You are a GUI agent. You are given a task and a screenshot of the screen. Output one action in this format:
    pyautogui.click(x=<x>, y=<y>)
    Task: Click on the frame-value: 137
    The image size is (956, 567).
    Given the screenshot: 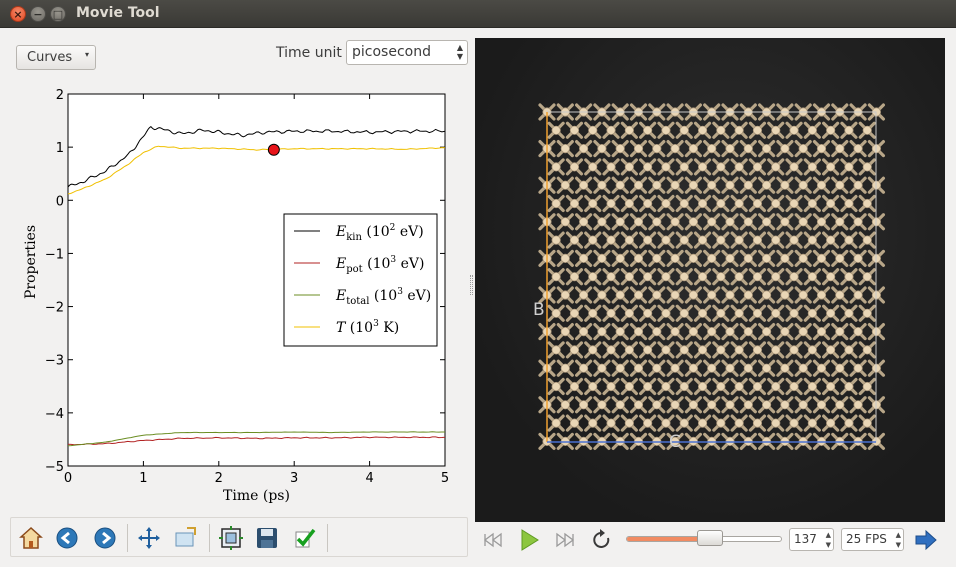 What is the action you would take?
    pyautogui.click(x=805, y=539)
    